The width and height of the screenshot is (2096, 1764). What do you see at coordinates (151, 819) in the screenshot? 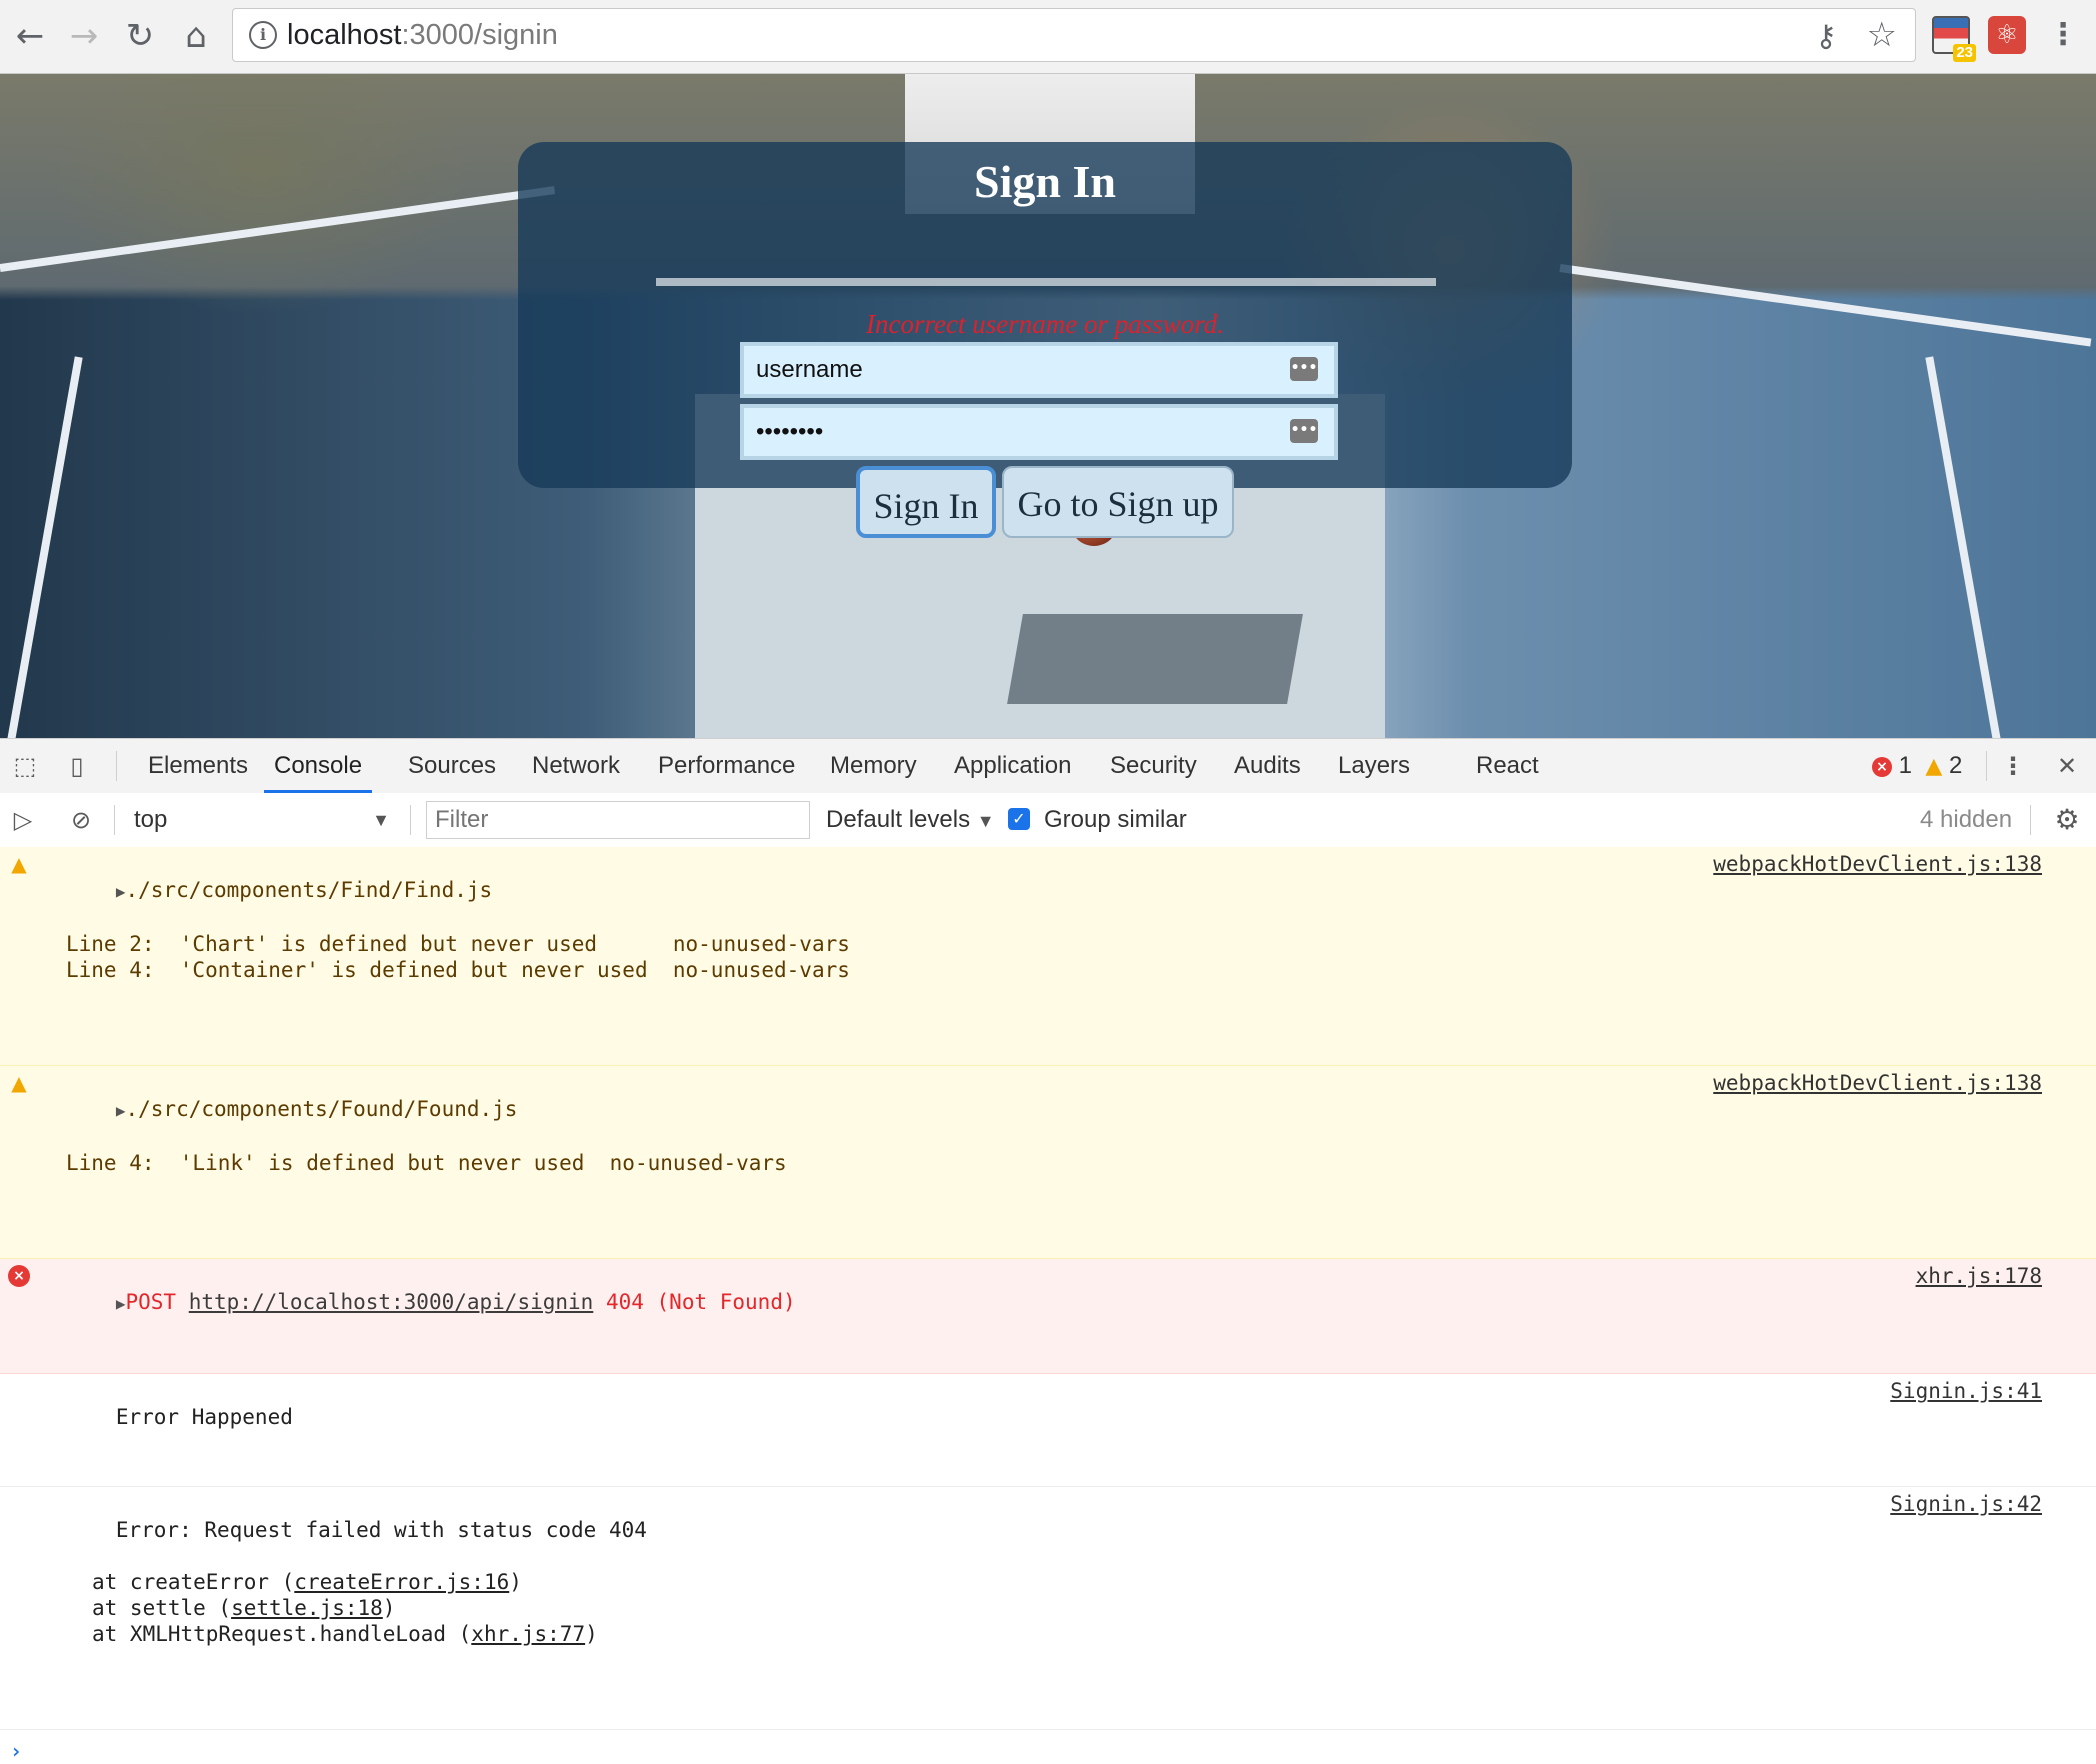
I see `context-value: top` at bounding box center [151, 819].